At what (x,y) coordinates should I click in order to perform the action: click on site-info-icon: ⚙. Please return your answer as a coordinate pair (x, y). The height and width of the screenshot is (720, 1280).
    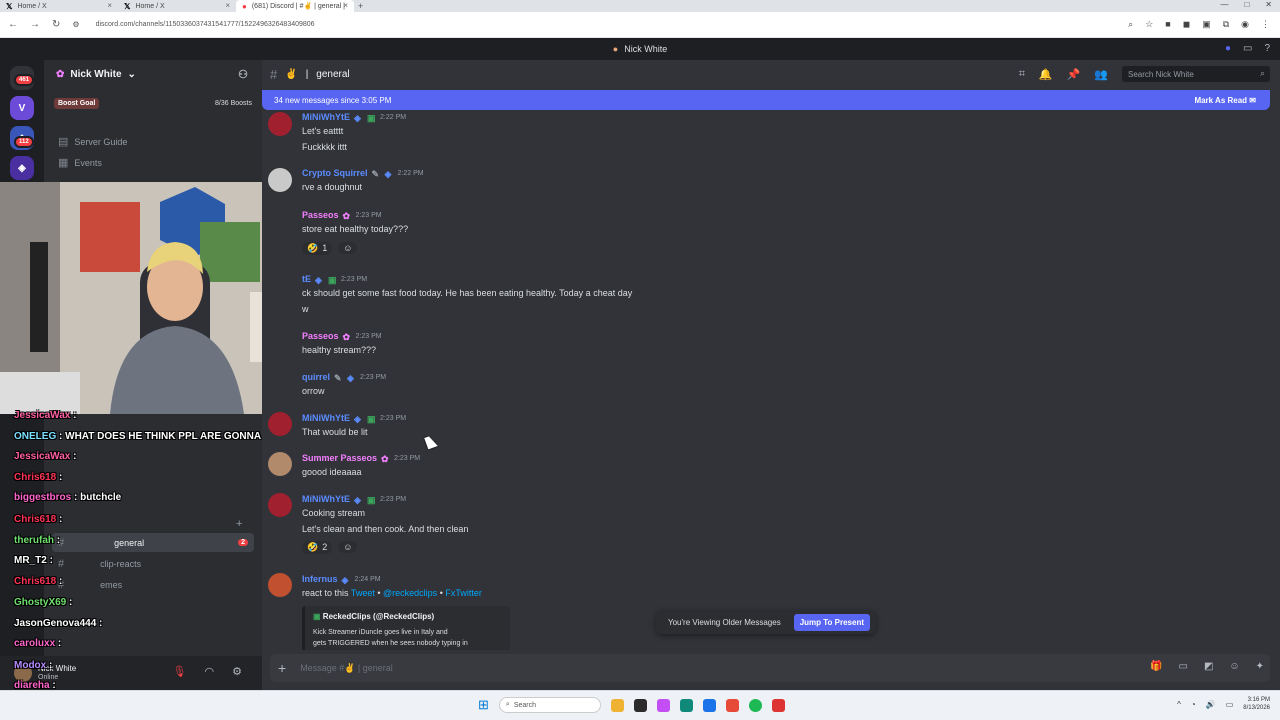
    Looking at the image, I should click on (75, 24).